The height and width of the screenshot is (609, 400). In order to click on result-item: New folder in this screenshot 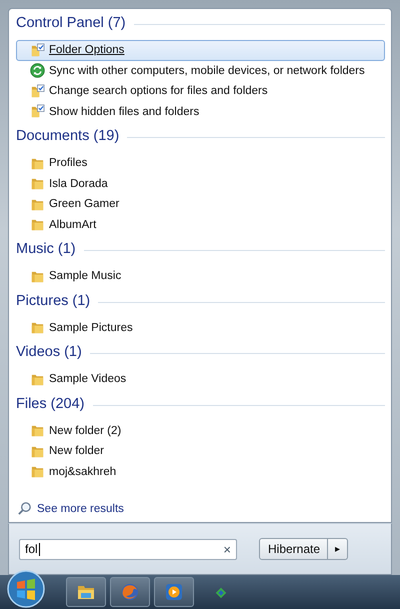, I will do `click(200, 451)`.